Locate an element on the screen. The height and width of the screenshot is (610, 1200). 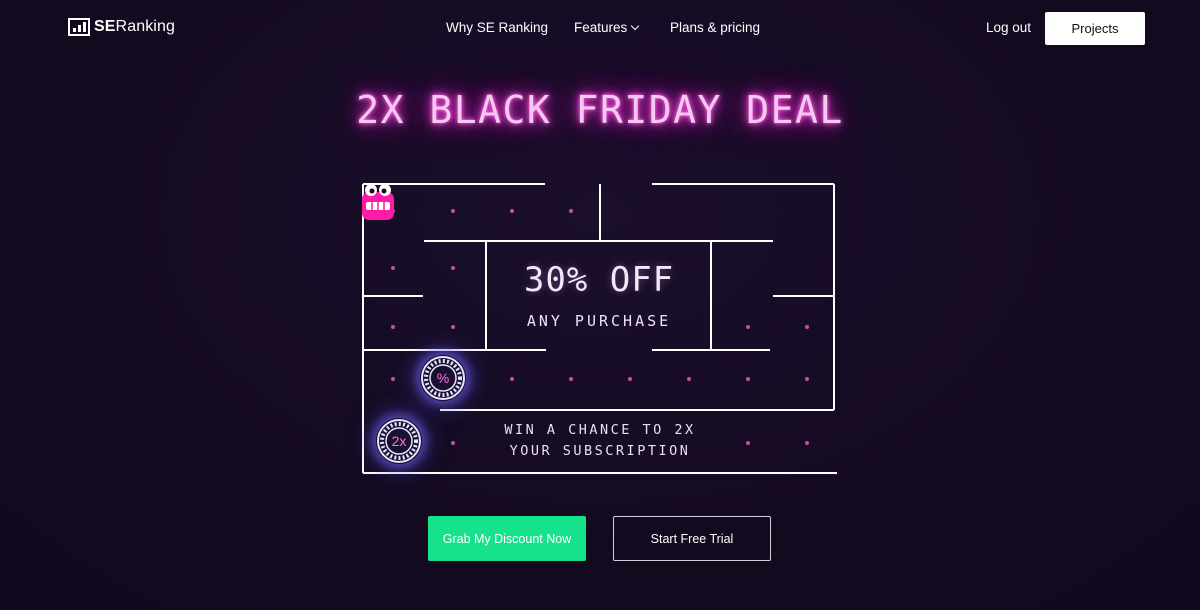
nav-plans-pricing: Plans & pricing is located at coordinates (715, 27).